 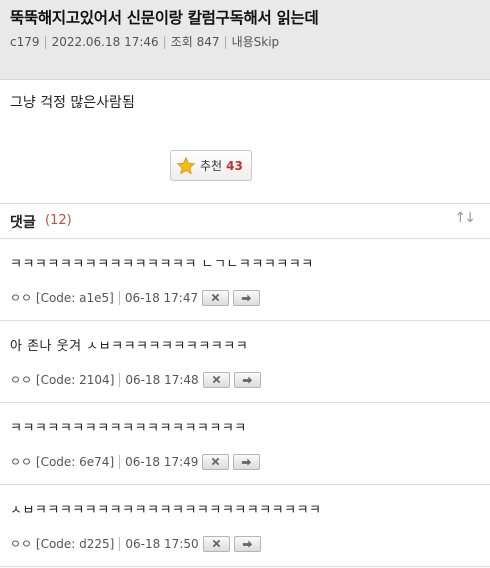 I want to click on sort-icon: ↑↓, so click(x=466, y=218).